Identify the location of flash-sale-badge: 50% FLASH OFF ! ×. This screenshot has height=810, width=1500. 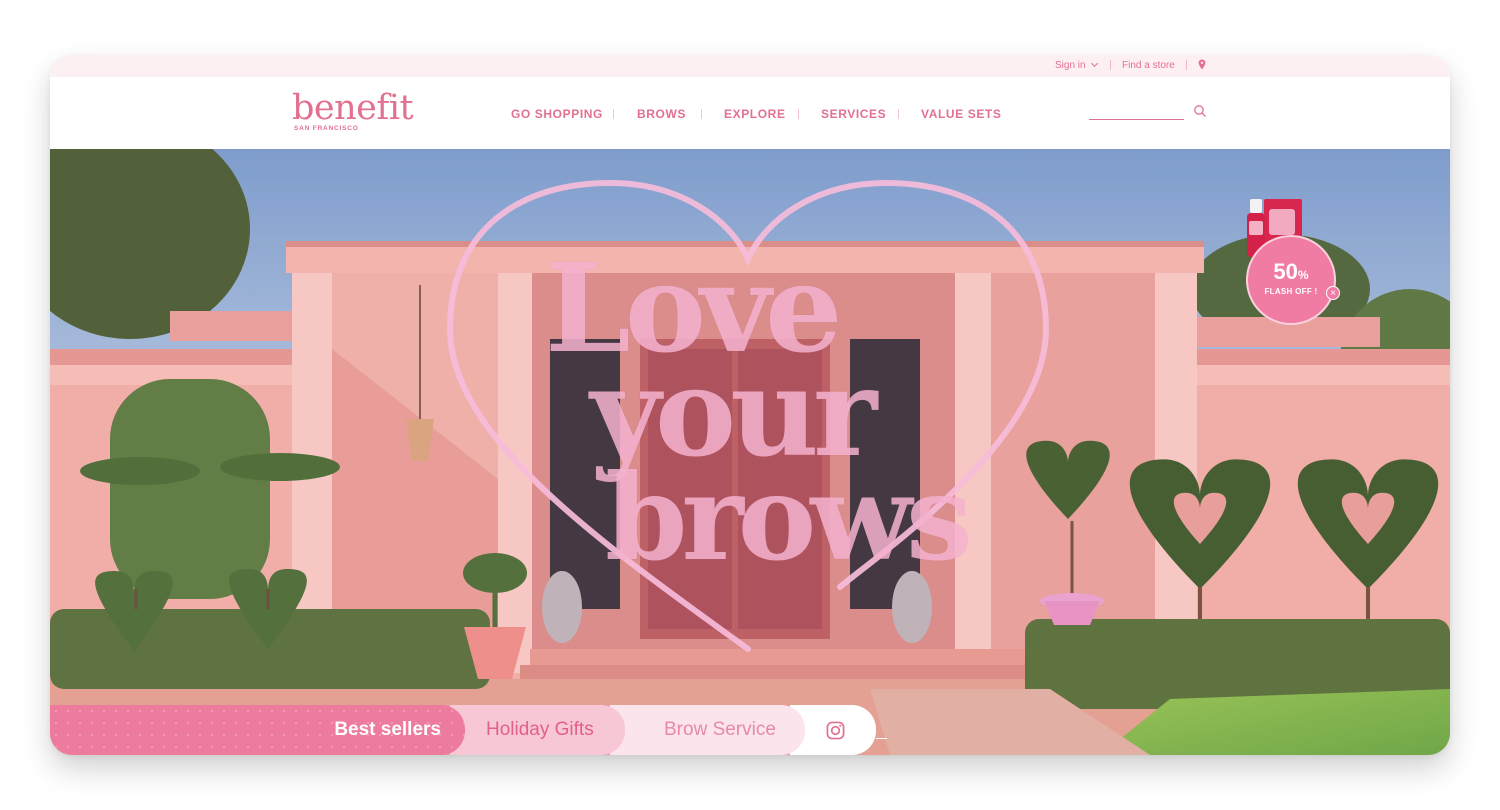
(1293, 276).